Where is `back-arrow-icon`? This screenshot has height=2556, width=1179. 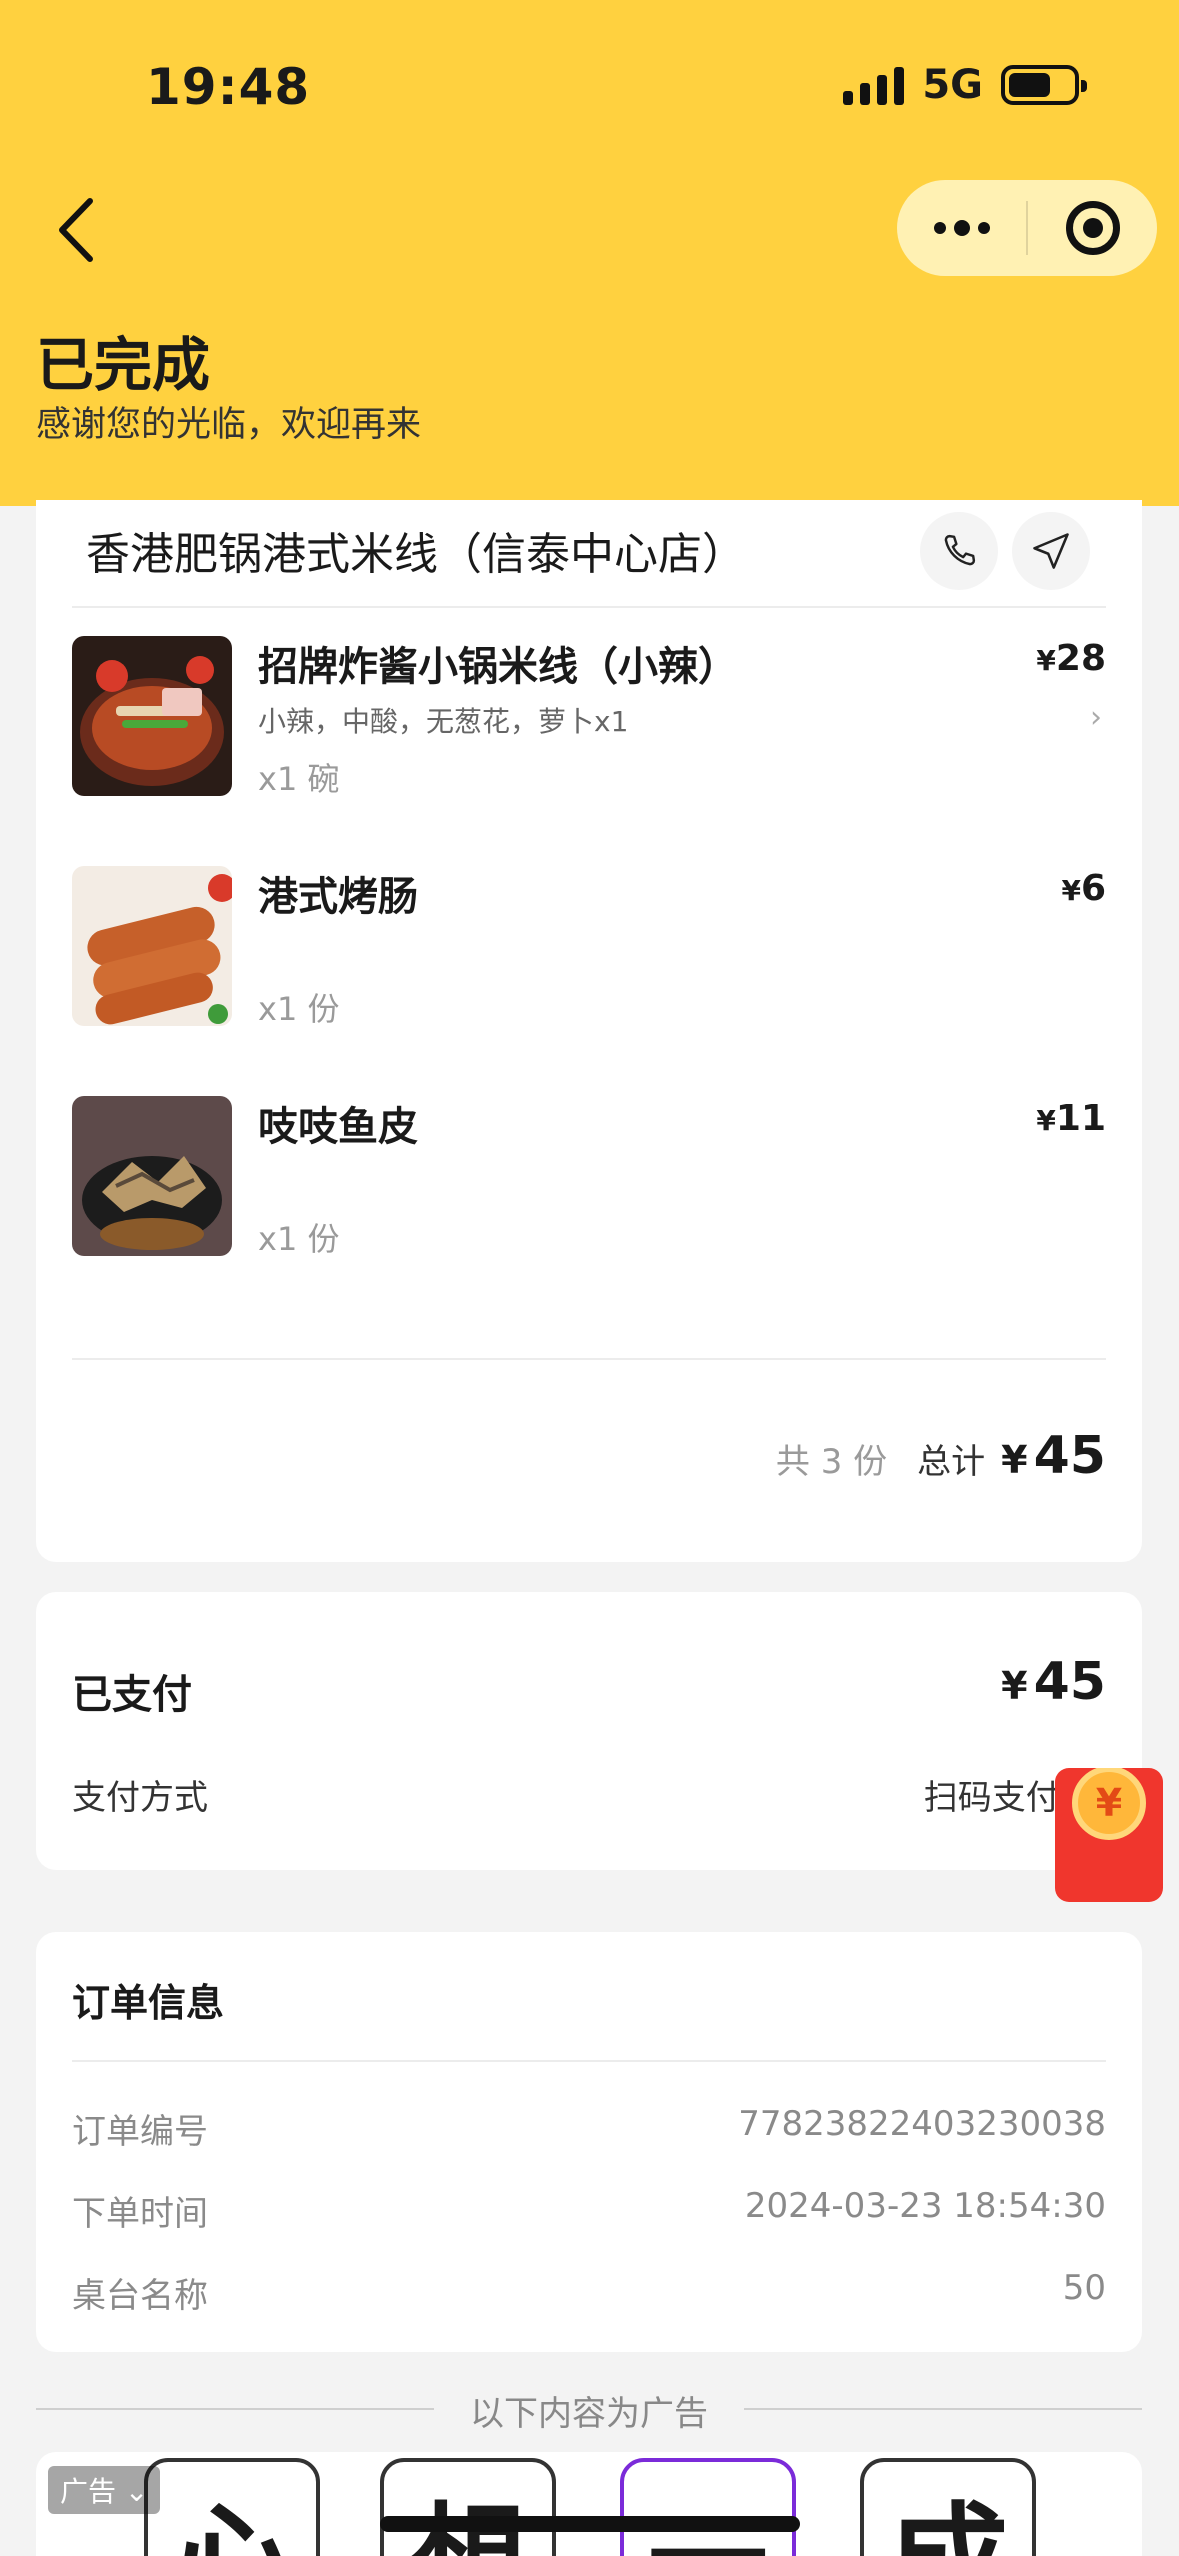
back-arrow-icon is located at coordinates (76, 230).